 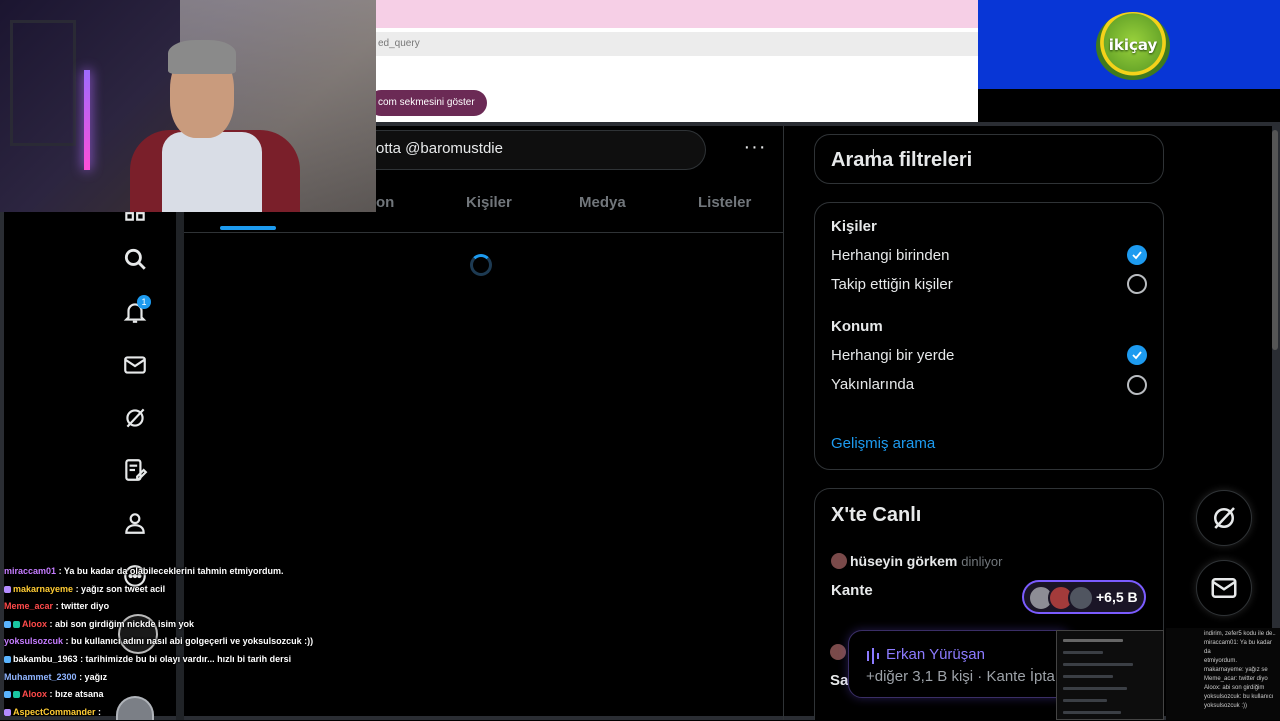 What do you see at coordinates (883, 443) in the screenshot?
I see `advanced-search-link: Gelişmiş arama` at bounding box center [883, 443].